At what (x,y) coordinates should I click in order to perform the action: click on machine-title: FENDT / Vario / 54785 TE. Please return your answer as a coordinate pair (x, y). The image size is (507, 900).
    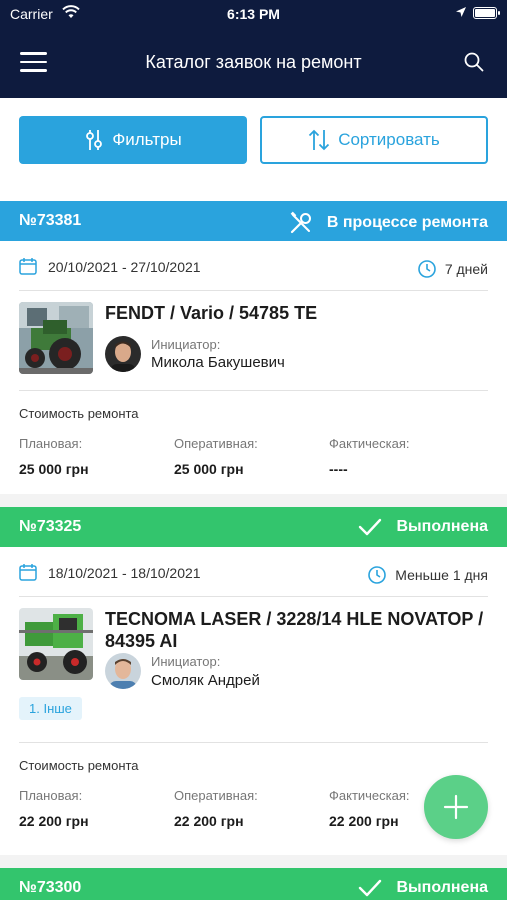
    Looking at the image, I should click on (211, 313).